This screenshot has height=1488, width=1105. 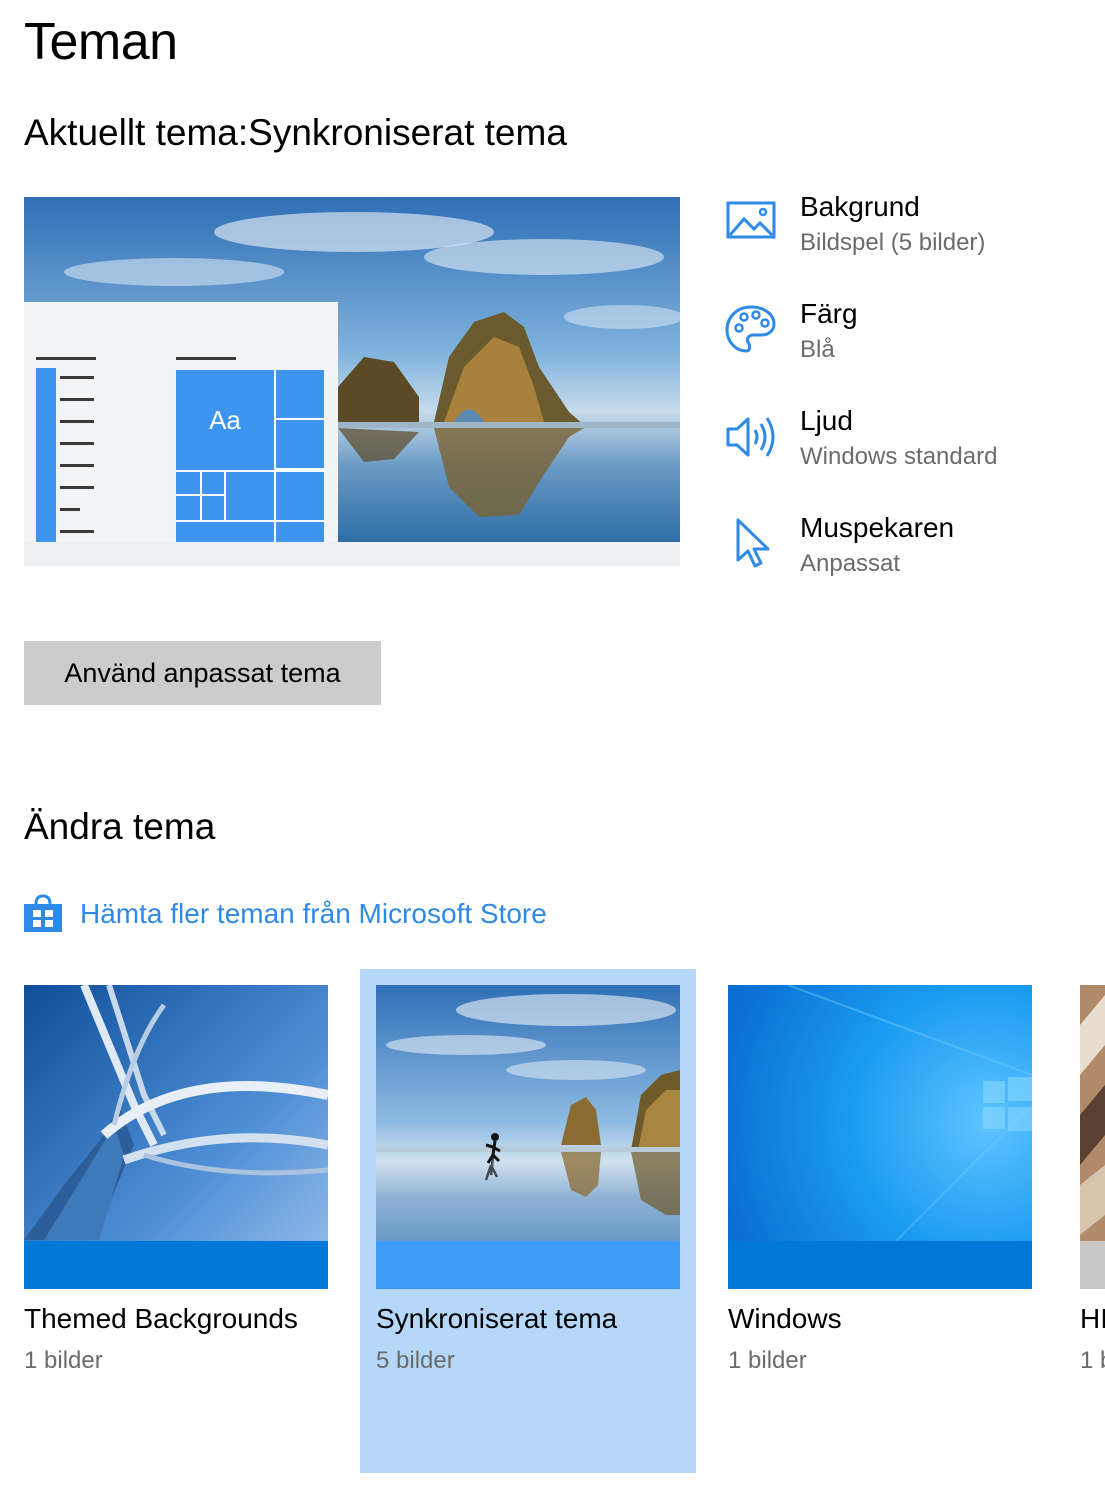 I want to click on theme-card-themed-backgrounds: Themed Backgrounds 1 bilder, so click(x=176, y=1185).